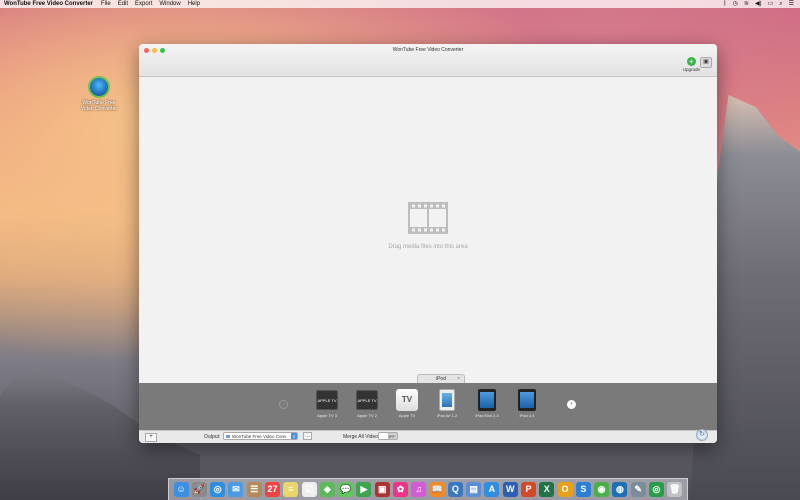 The width and height of the screenshot is (800, 500). What do you see at coordinates (428, 218) in the screenshot?
I see `film-strip-icon` at bounding box center [428, 218].